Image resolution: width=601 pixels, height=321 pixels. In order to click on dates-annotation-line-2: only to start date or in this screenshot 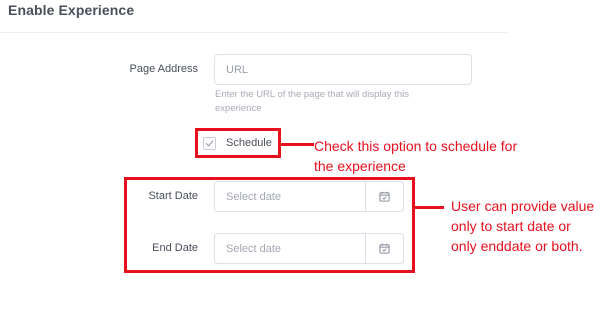, I will do `click(511, 226)`.